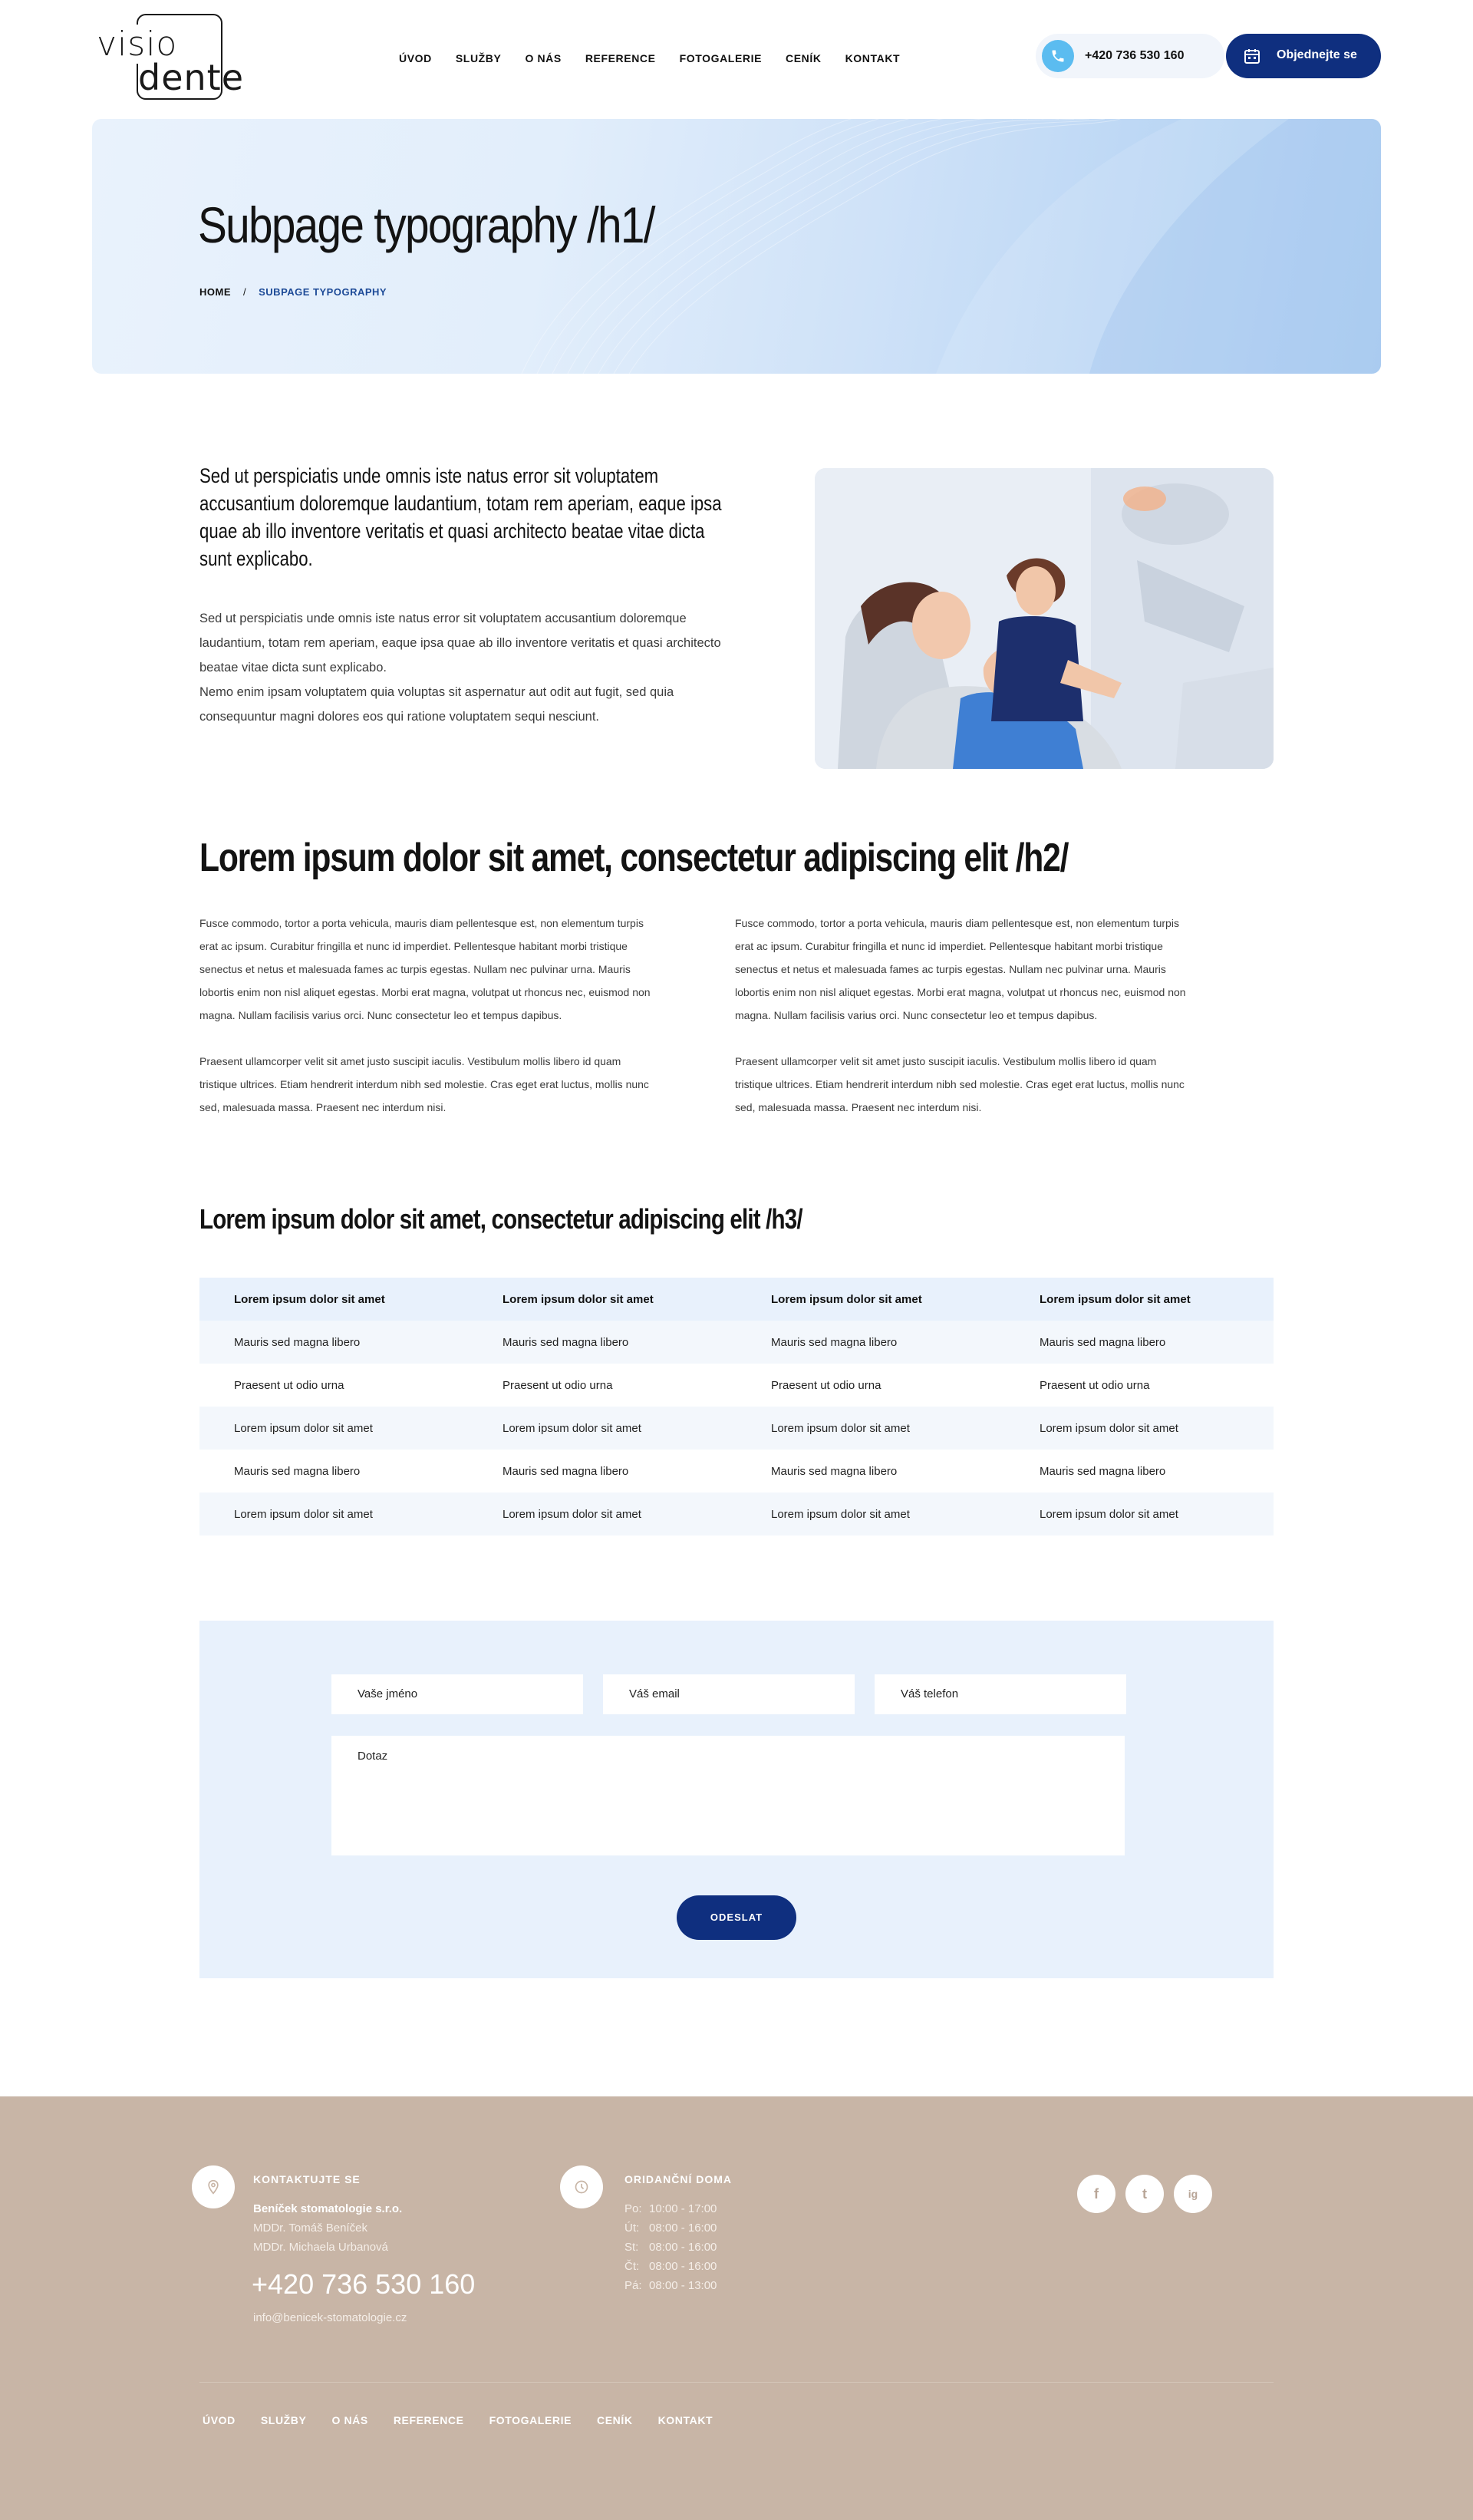 Image resolution: width=1473 pixels, height=2520 pixels. Describe the element at coordinates (457, 1694) in the screenshot. I see `name-field: Vaše jméno` at that location.